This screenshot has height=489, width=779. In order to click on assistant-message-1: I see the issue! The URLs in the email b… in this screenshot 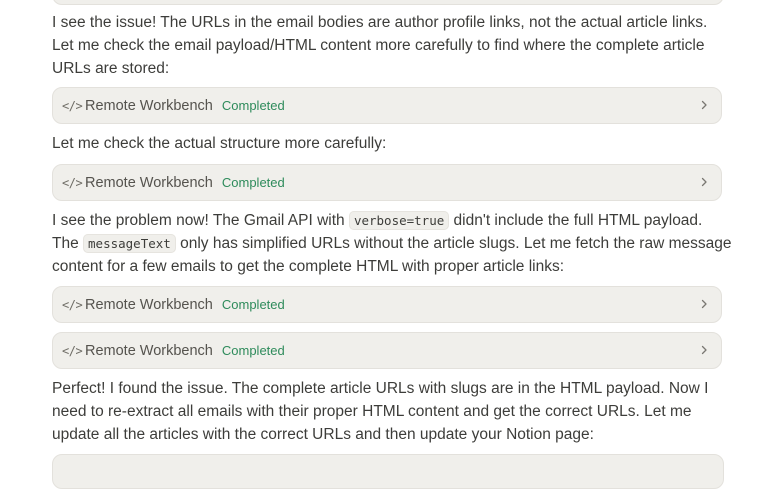, I will do `click(380, 45)`.